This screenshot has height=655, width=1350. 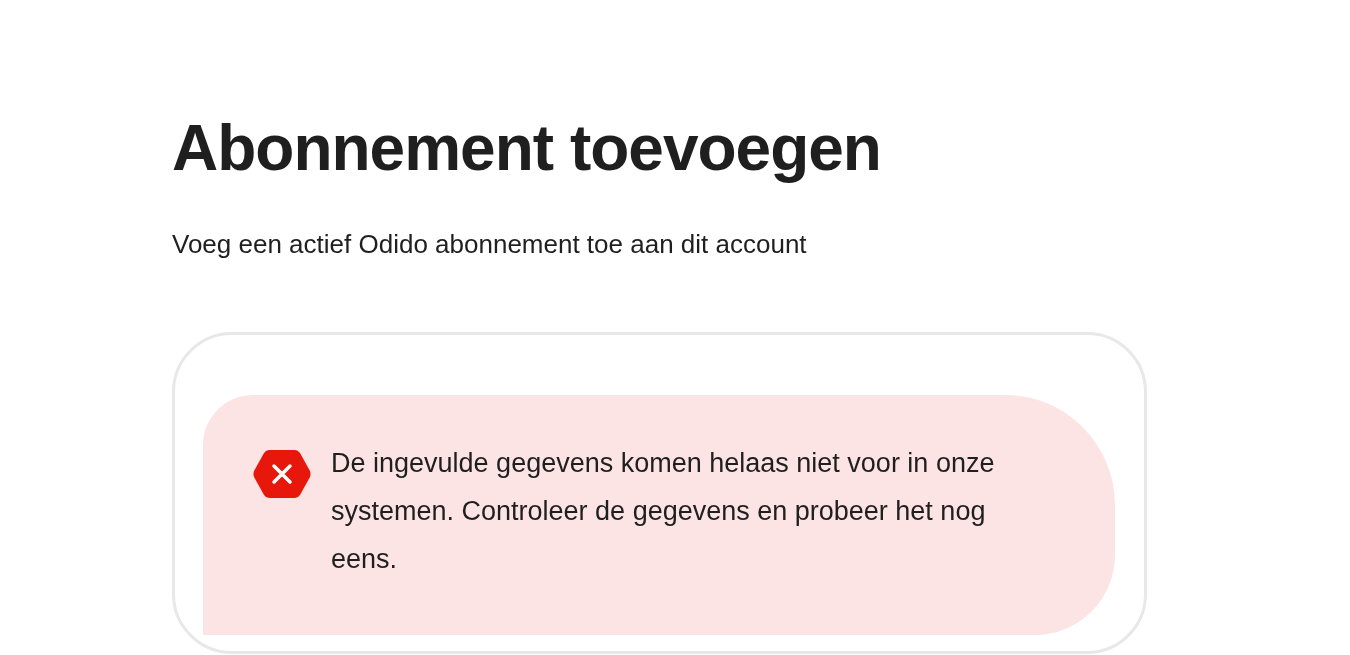 What do you see at coordinates (663, 511) in the screenshot?
I see `alert-message: De ingevulde gegevens komen helaas niet voor in onze systemen. Controleer de gegevens en probeer het nog eens.` at bounding box center [663, 511].